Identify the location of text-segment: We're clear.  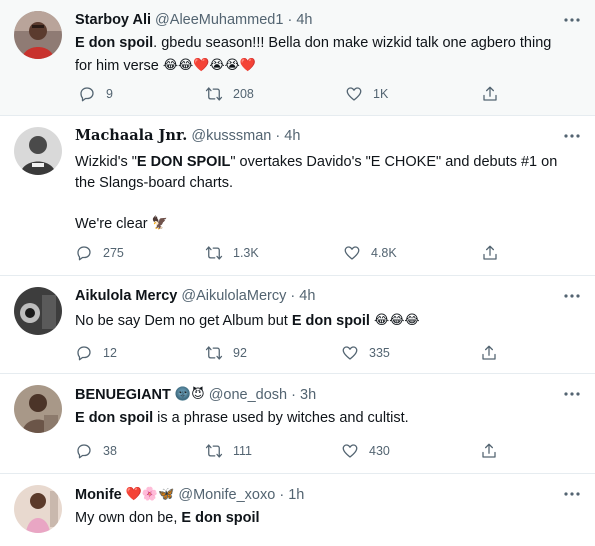
(111, 224).